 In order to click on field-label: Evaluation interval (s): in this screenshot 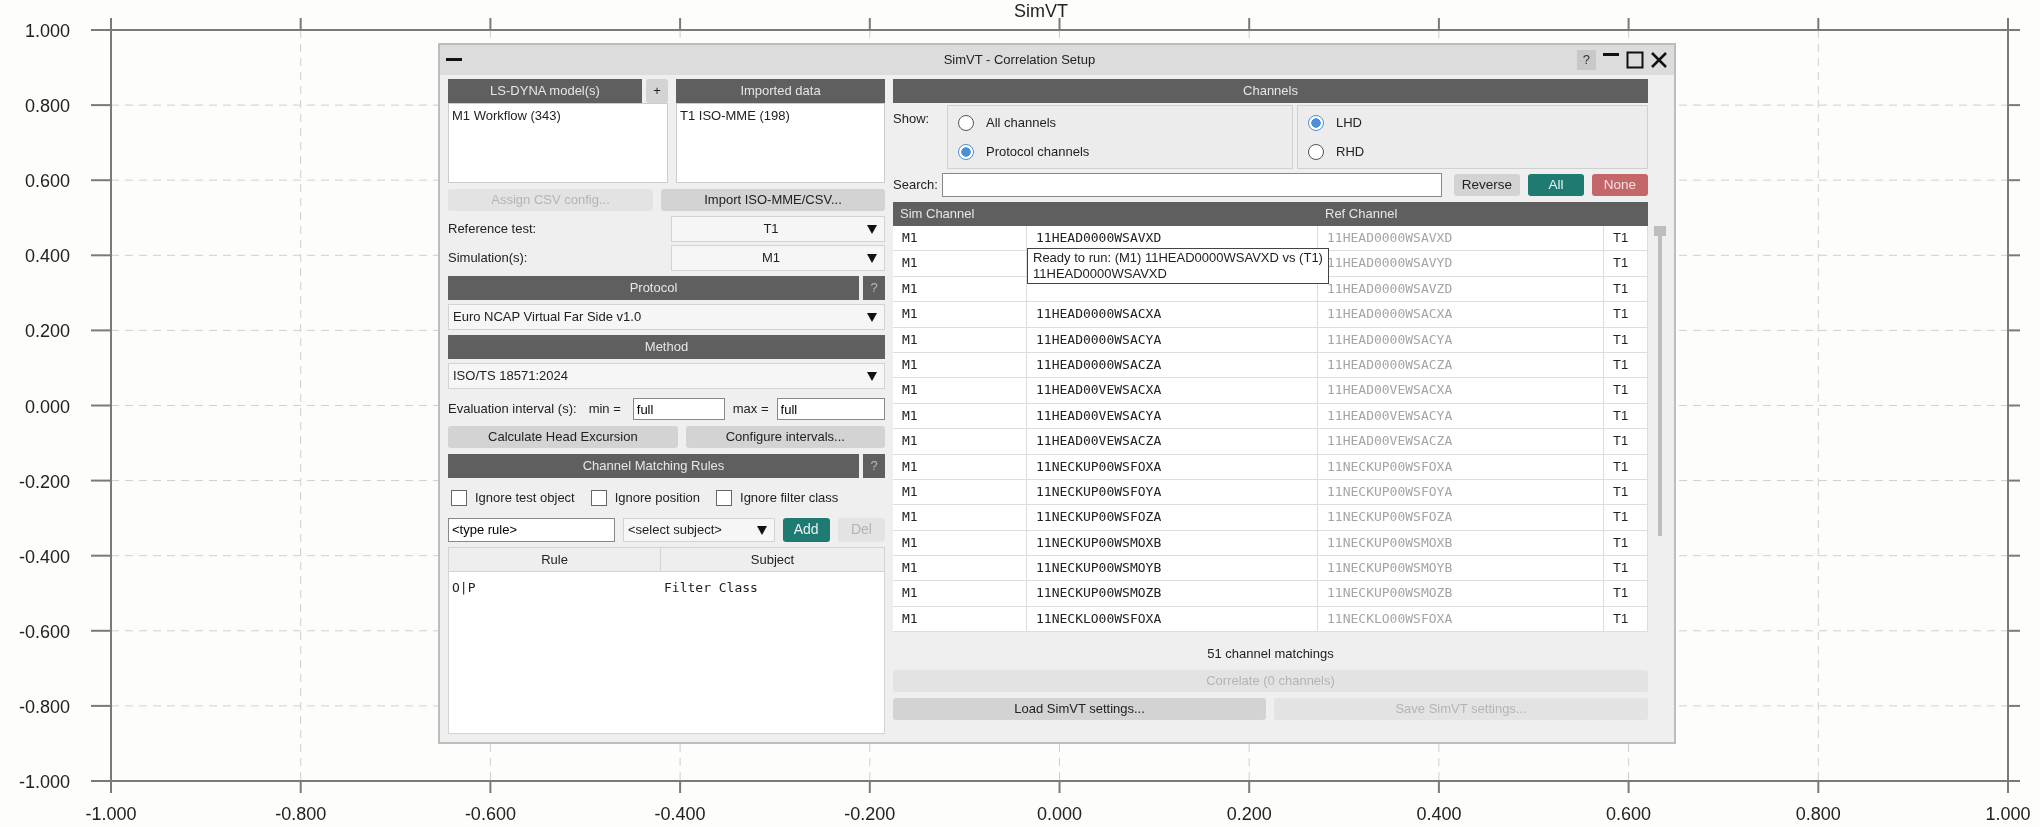, I will do `click(512, 409)`.